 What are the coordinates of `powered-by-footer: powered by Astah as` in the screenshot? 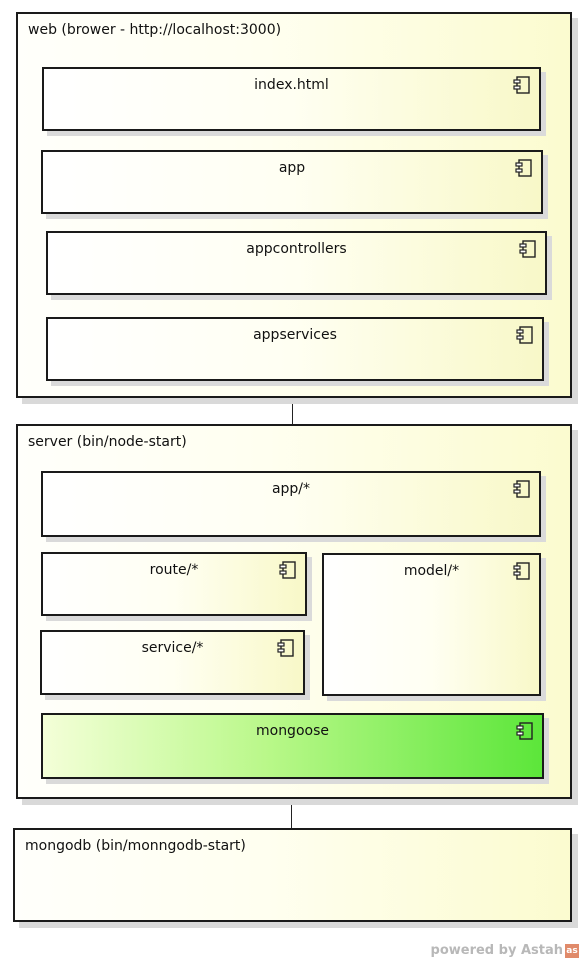 It's located at (505, 950).